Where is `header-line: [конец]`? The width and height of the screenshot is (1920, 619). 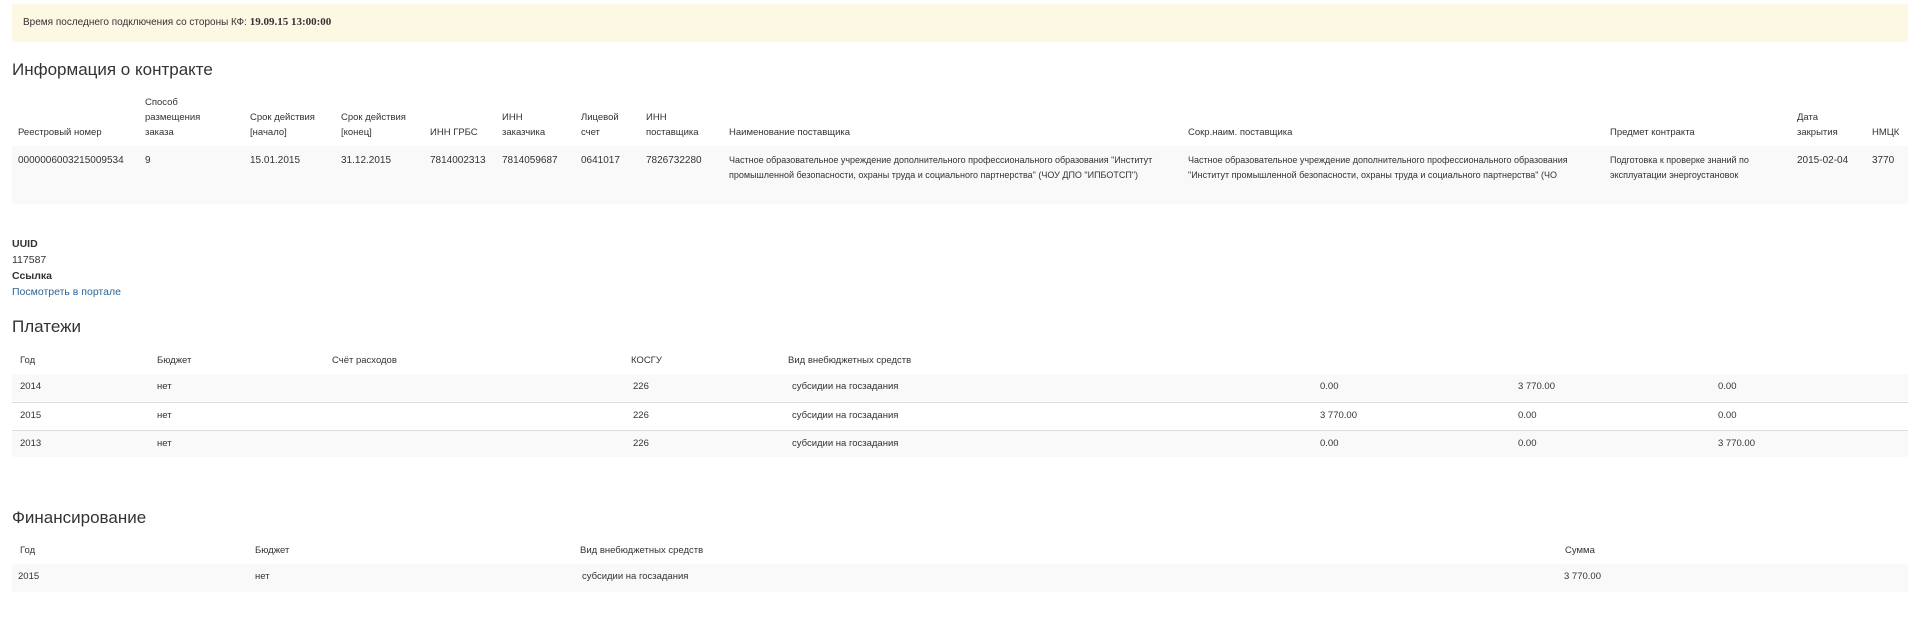
header-line: [конец] is located at coordinates (356, 132).